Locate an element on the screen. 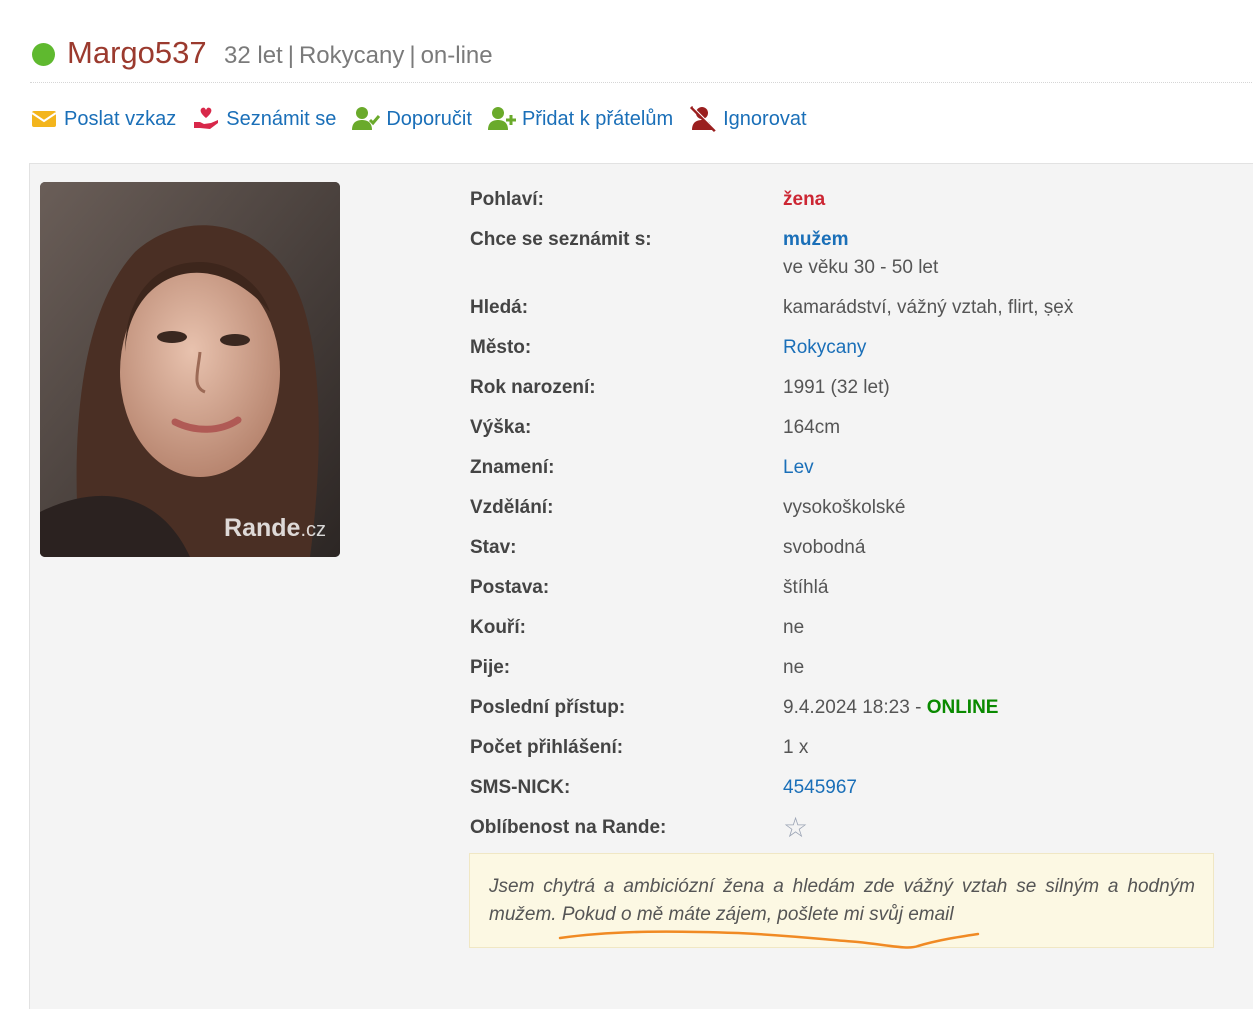 This screenshot has height=1009, width=1254. attr-value-height: 164cm is located at coordinates (812, 427).